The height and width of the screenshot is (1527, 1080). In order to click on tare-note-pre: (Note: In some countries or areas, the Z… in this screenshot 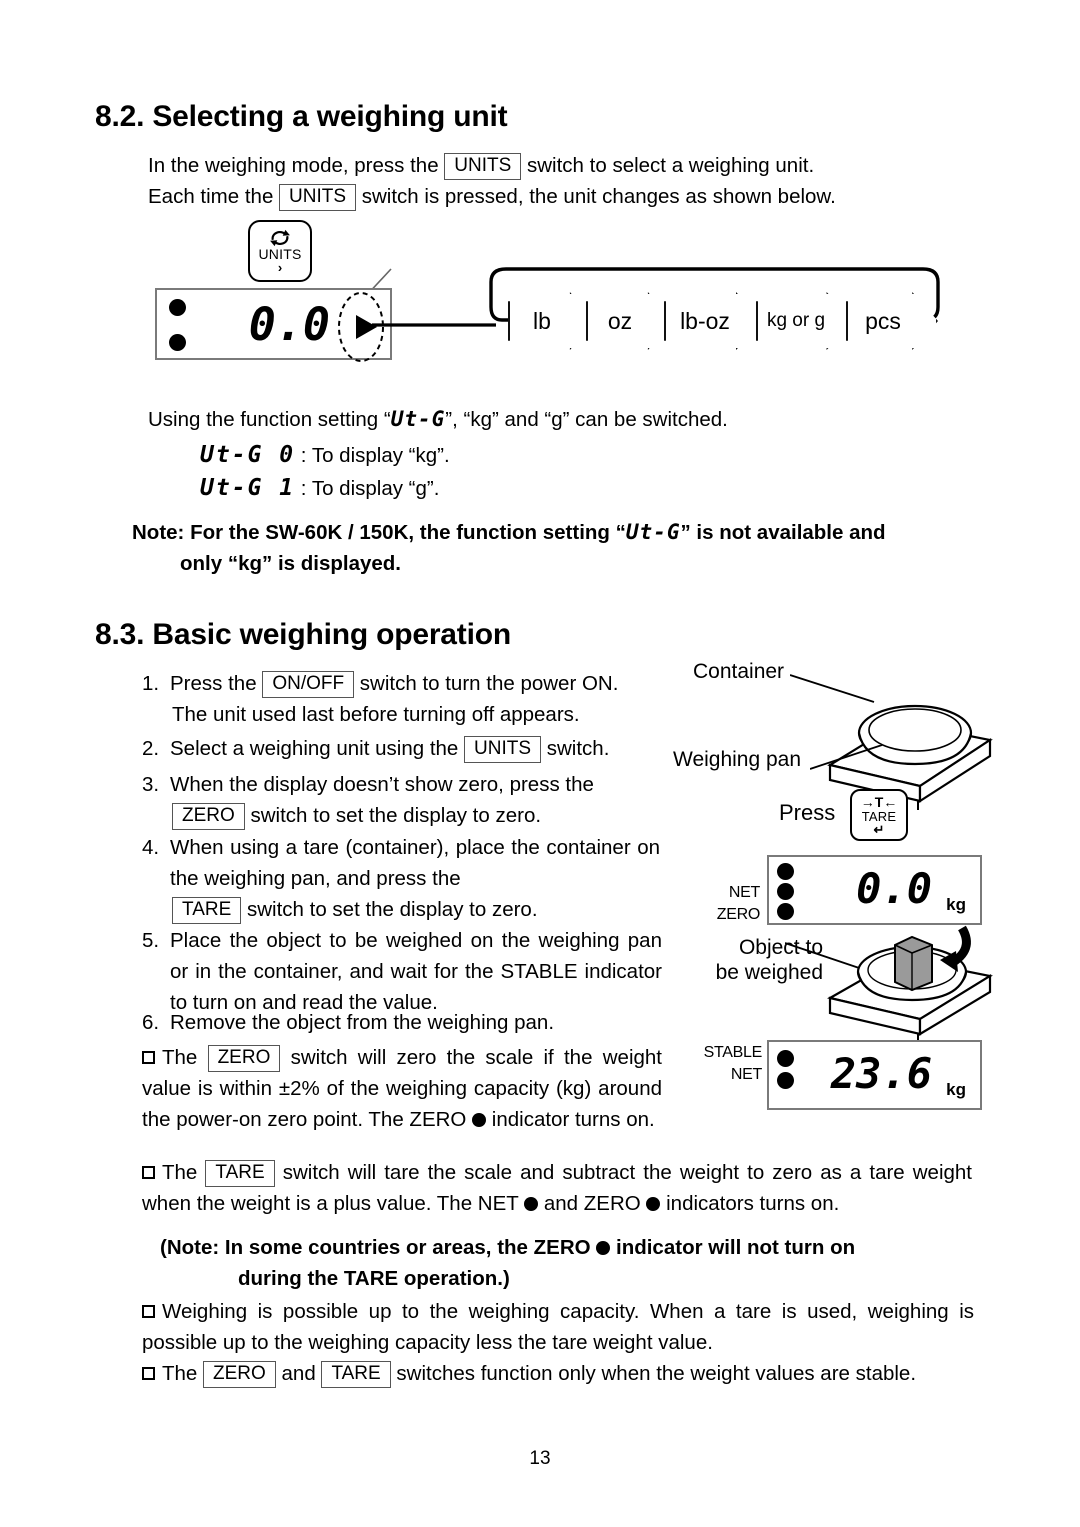, I will do `click(375, 1247)`.